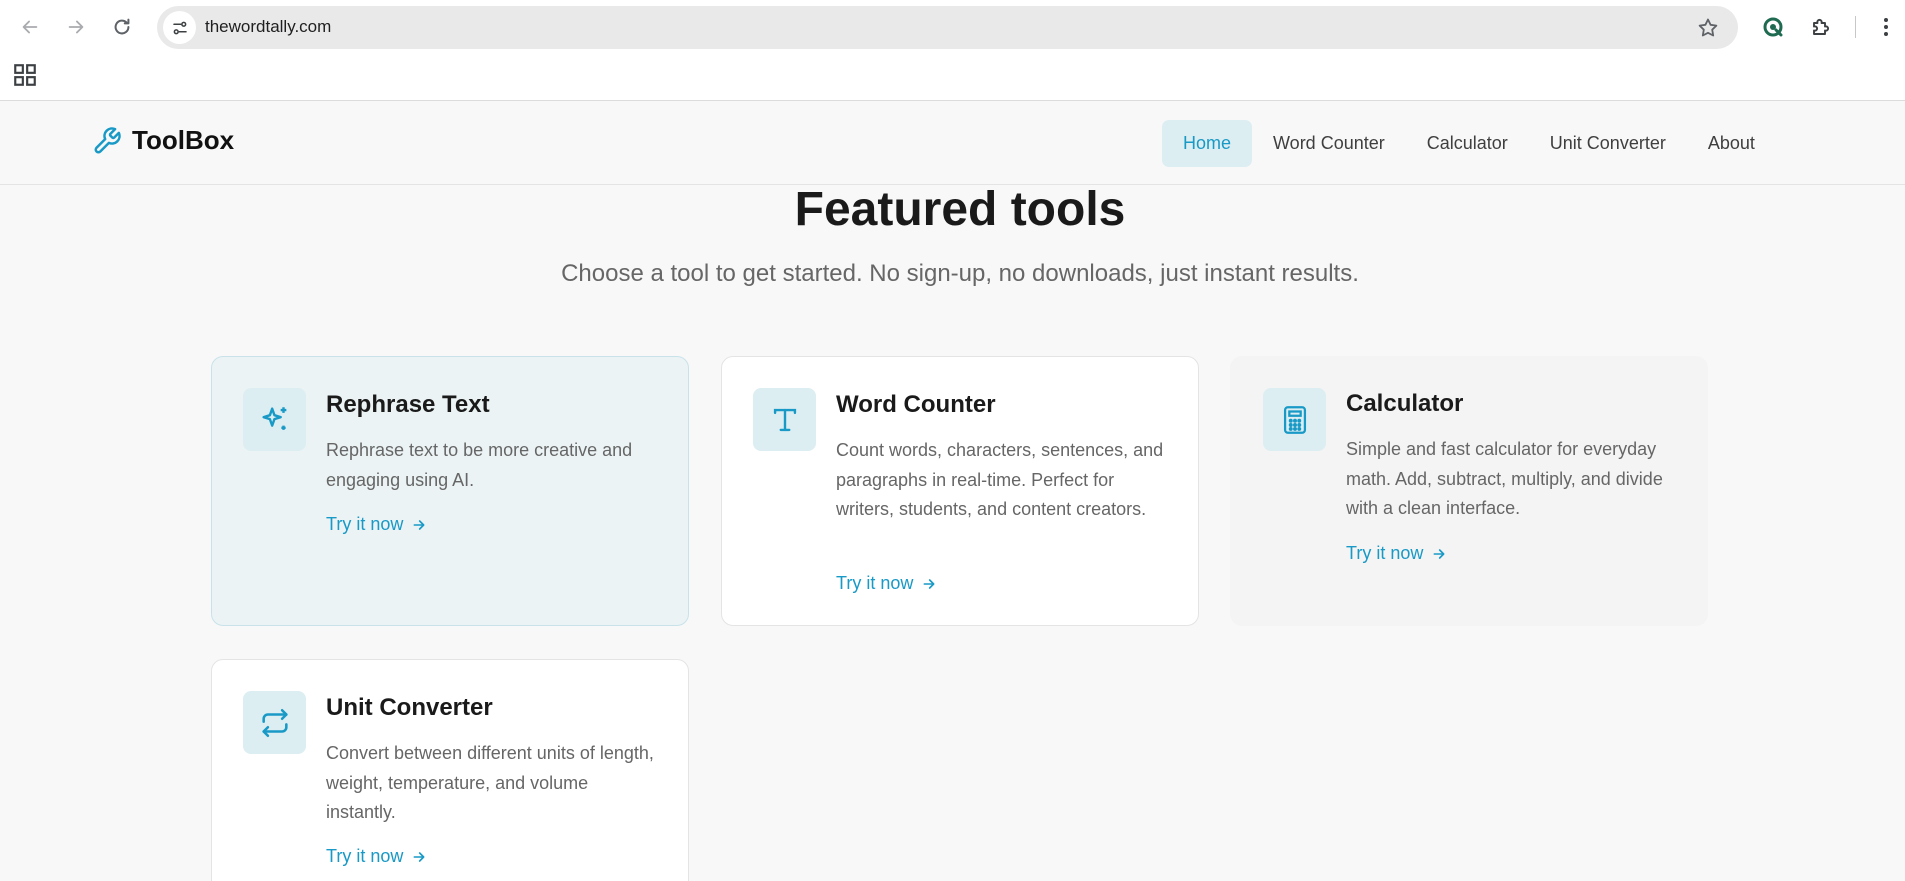  Describe the element at coordinates (1207, 143) in the screenshot. I see `nav-home: Home` at that location.